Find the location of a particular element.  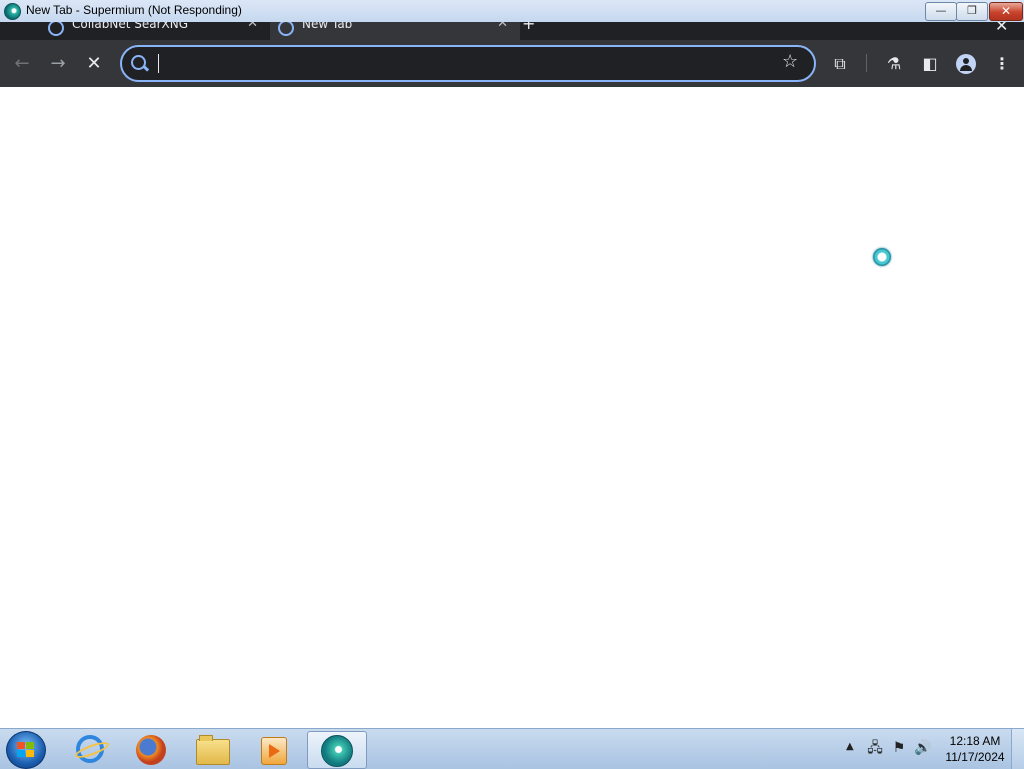

tab-collabnet-searxng: CollabNet SearXNG ✕ is located at coordinates (155, 31).